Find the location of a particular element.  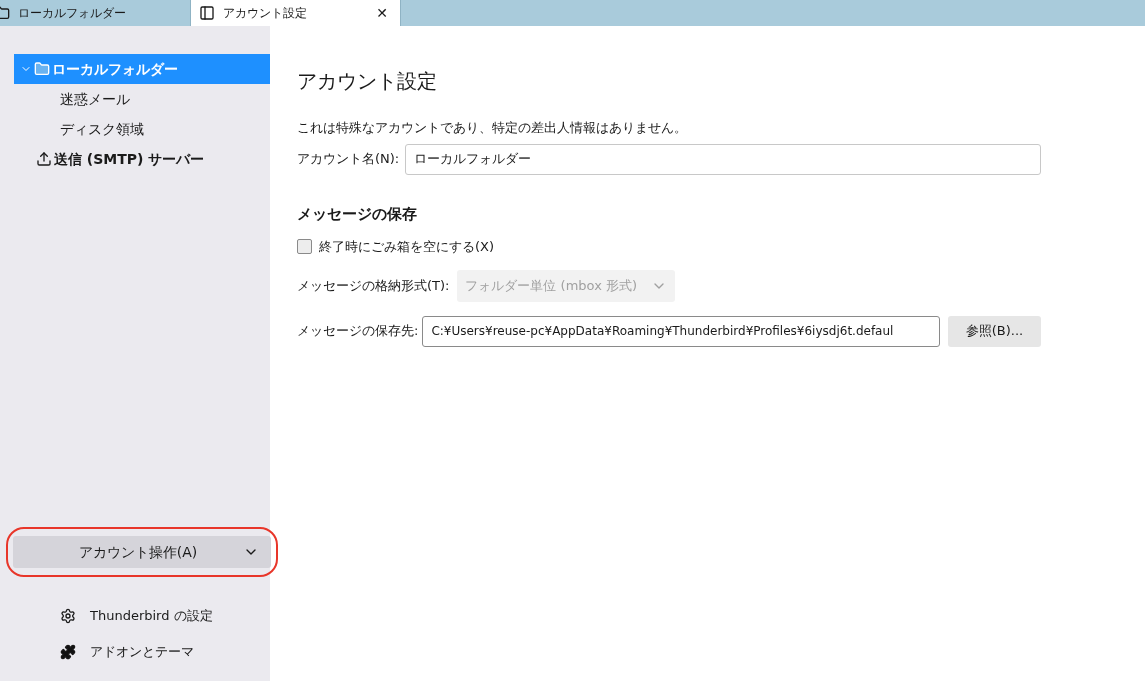

field-label: メッセージの格納形式(T): is located at coordinates (373, 285).